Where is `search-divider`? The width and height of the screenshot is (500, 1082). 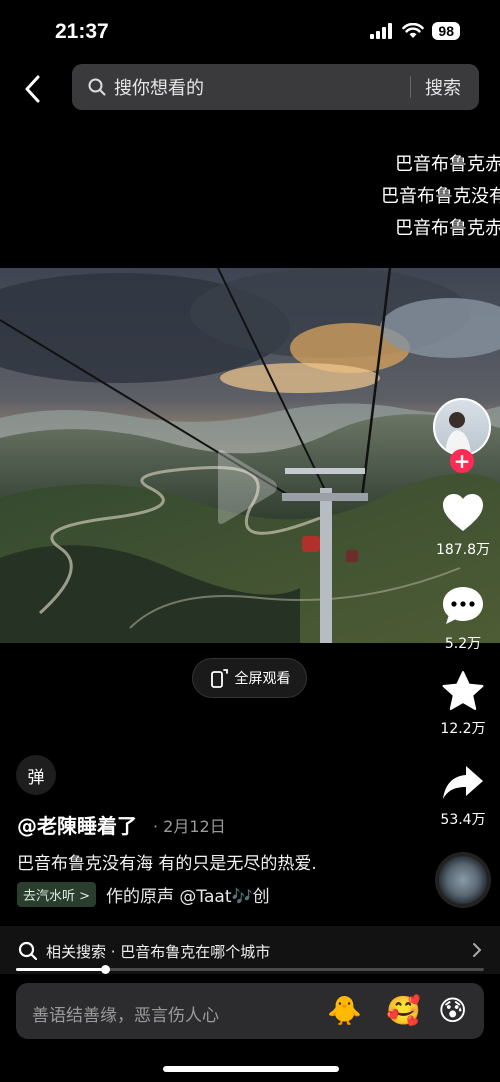 search-divider is located at coordinates (410, 87).